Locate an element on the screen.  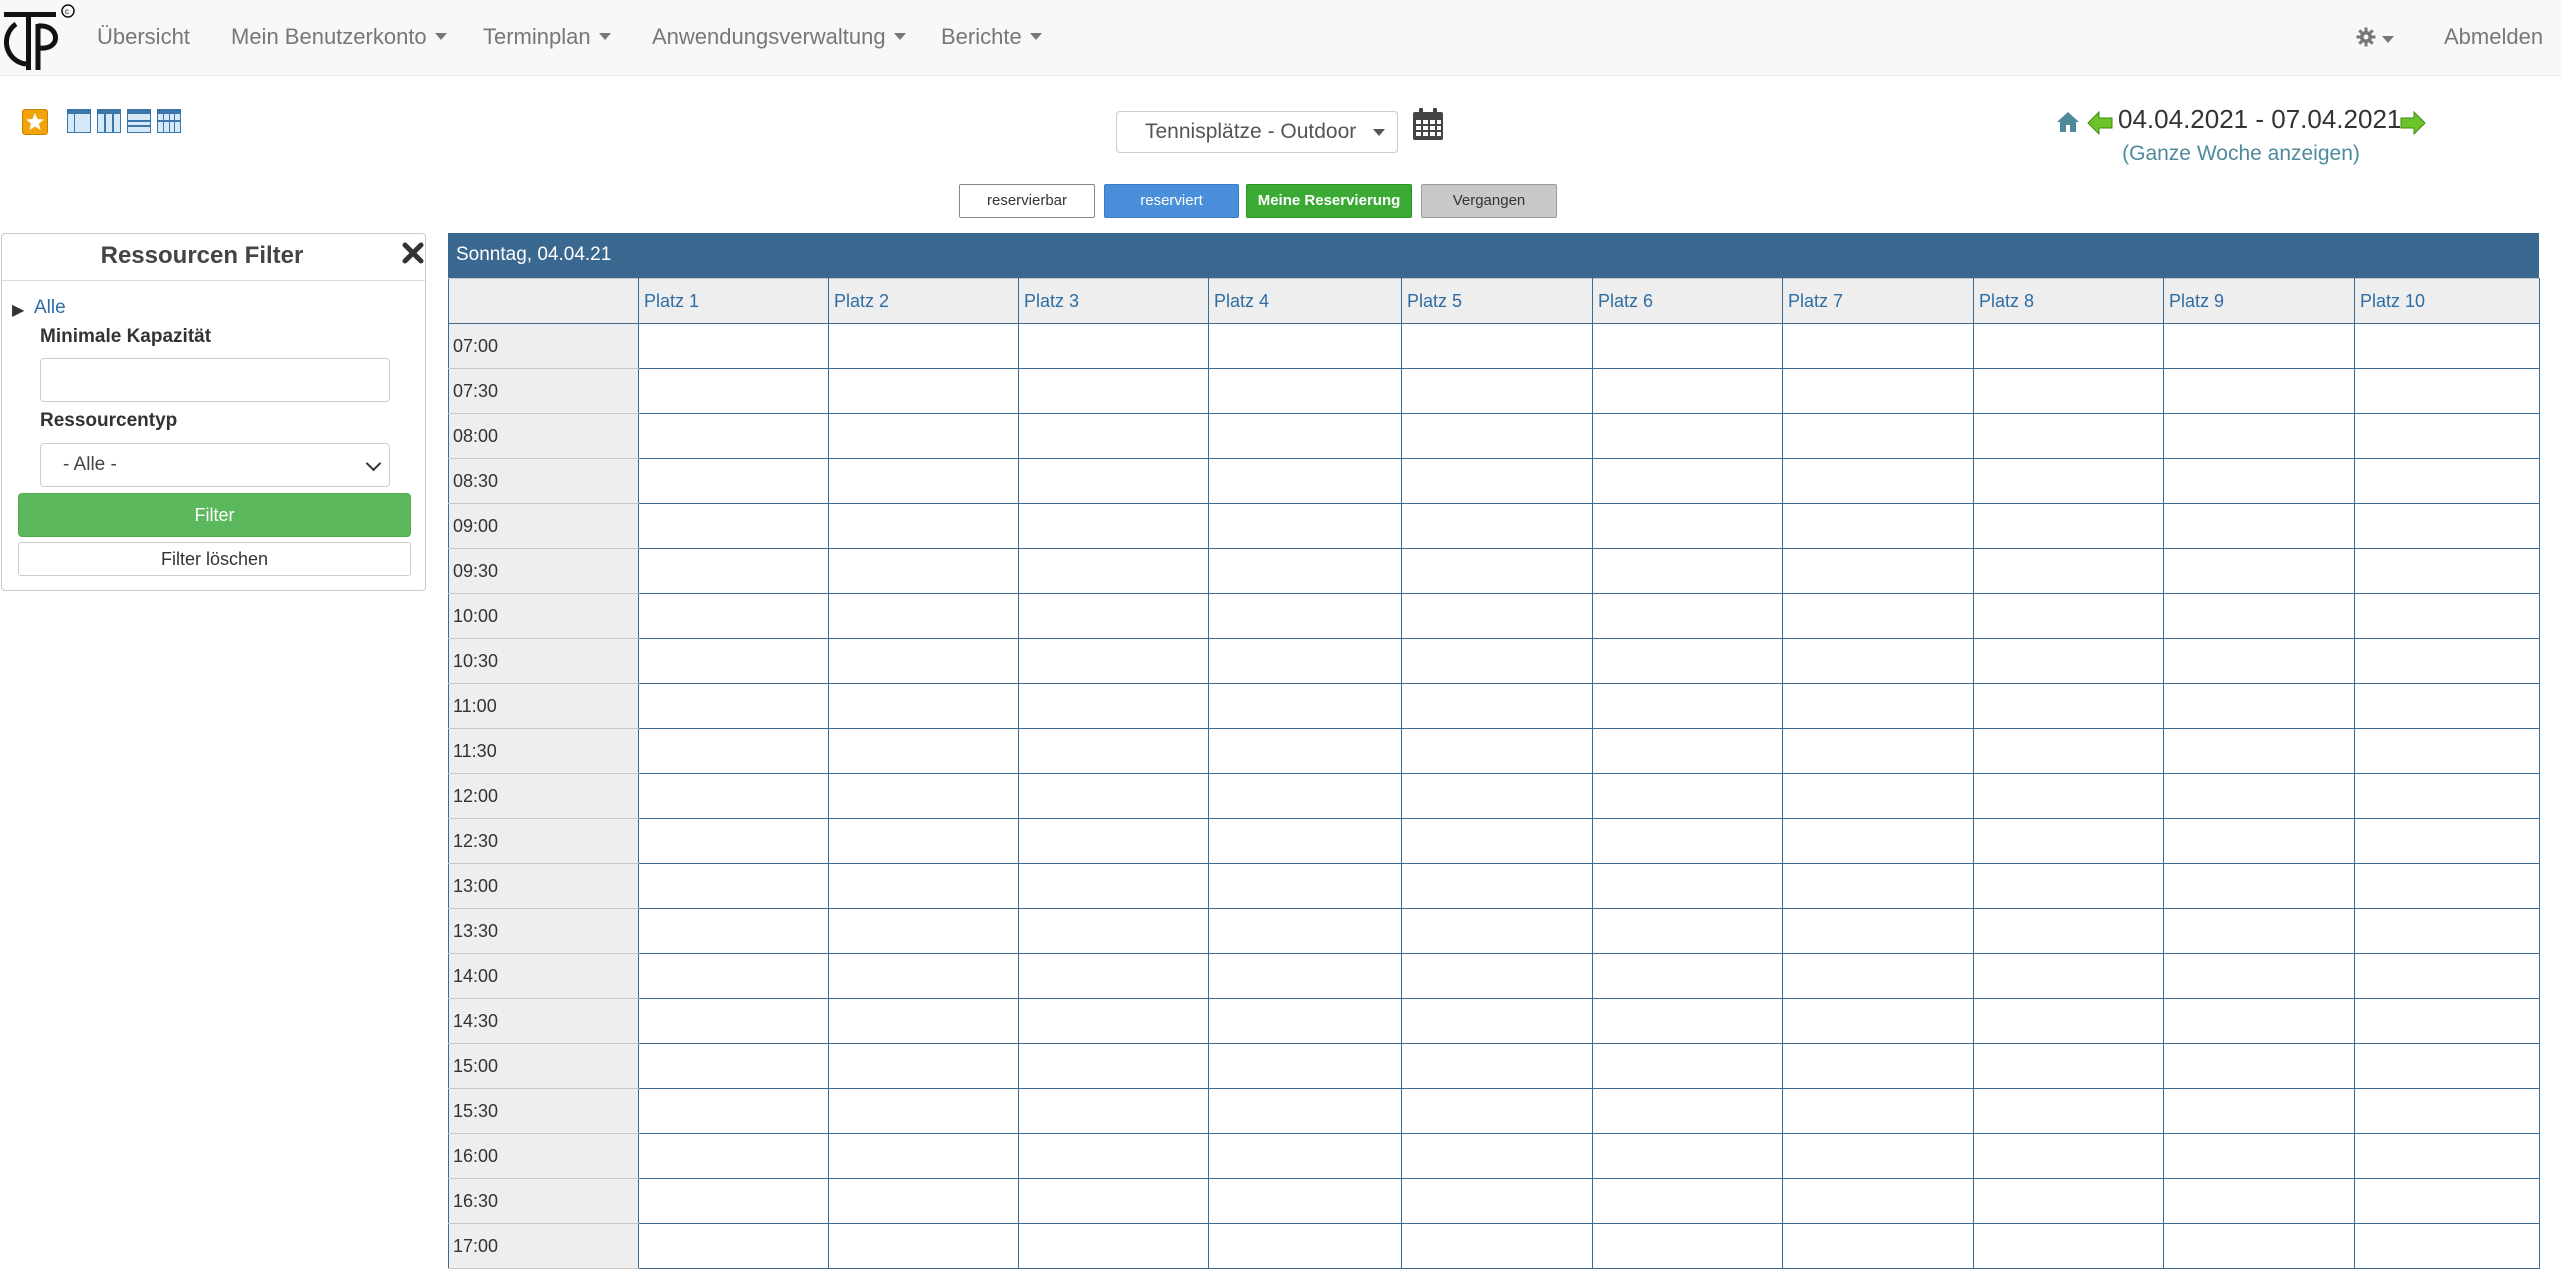
tree-item-all: Alle is located at coordinates (50, 308).